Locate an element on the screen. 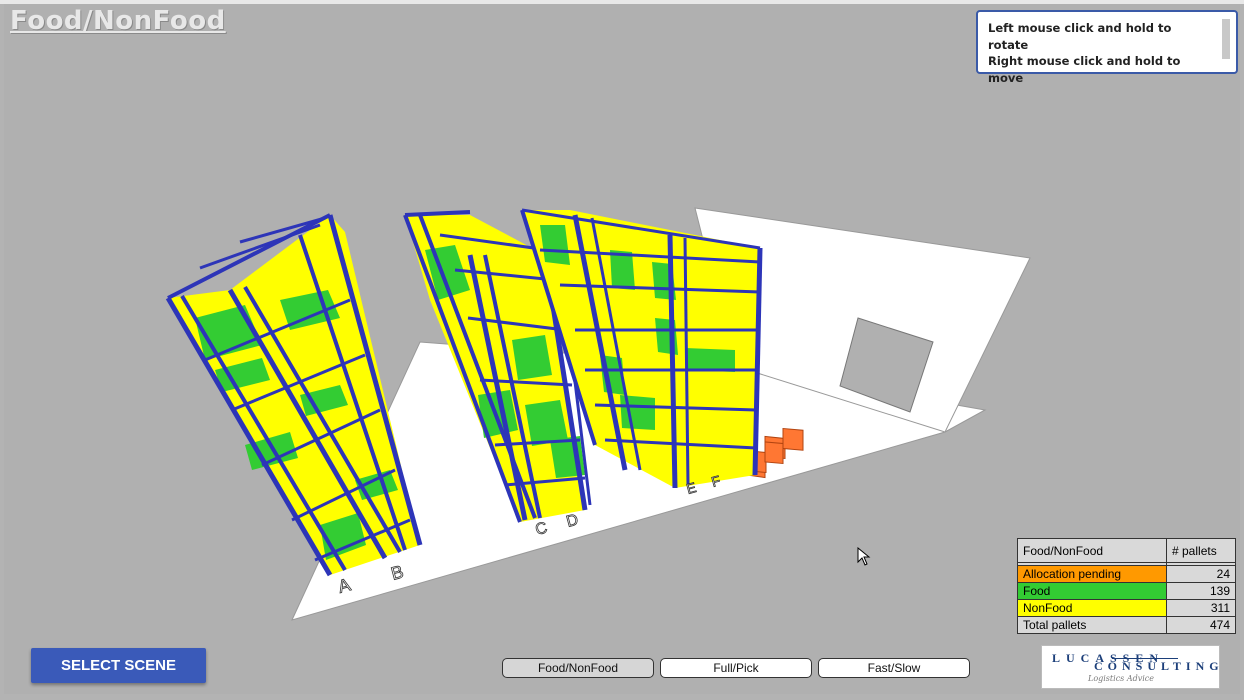 Image resolution: width=1244 pixels, height=700 pixels. legend-count-header: # pallets is located at coordinates (1201, 550).